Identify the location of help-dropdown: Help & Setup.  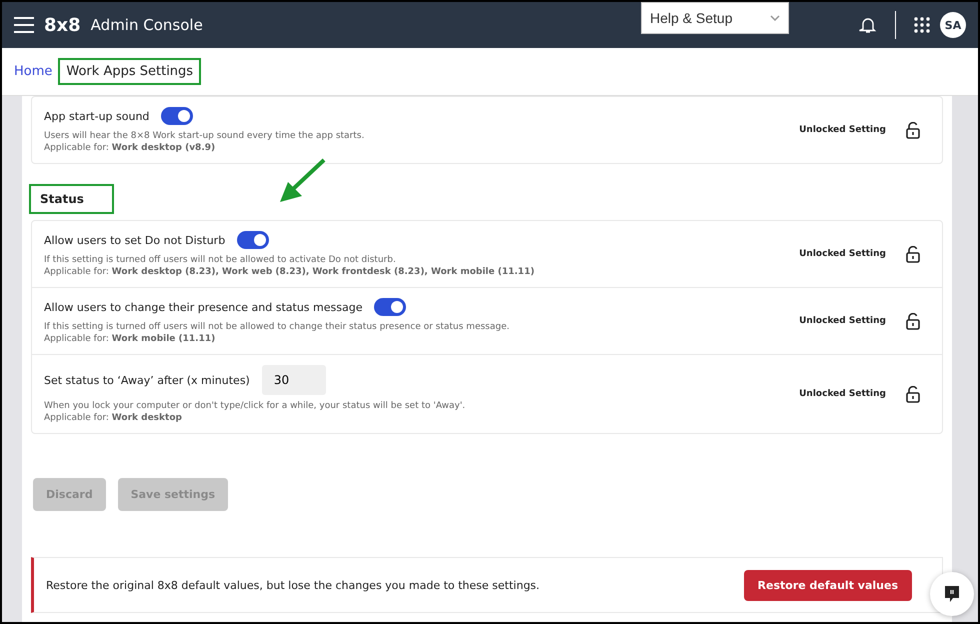
(715, 18).